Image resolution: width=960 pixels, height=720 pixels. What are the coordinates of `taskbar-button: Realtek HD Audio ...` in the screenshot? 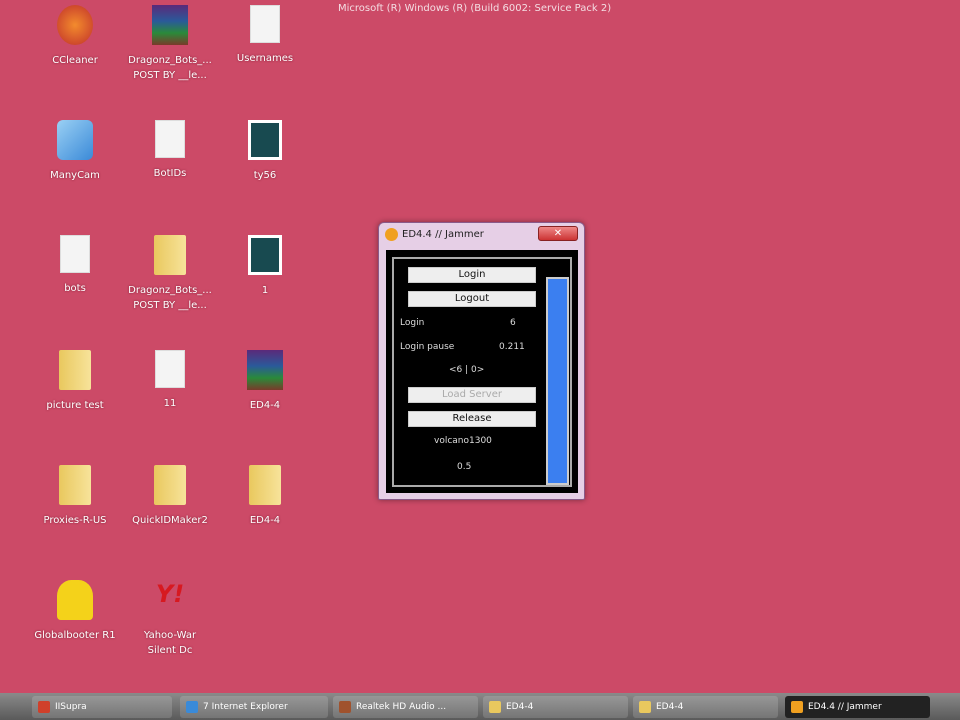 It's located at (405, 707).